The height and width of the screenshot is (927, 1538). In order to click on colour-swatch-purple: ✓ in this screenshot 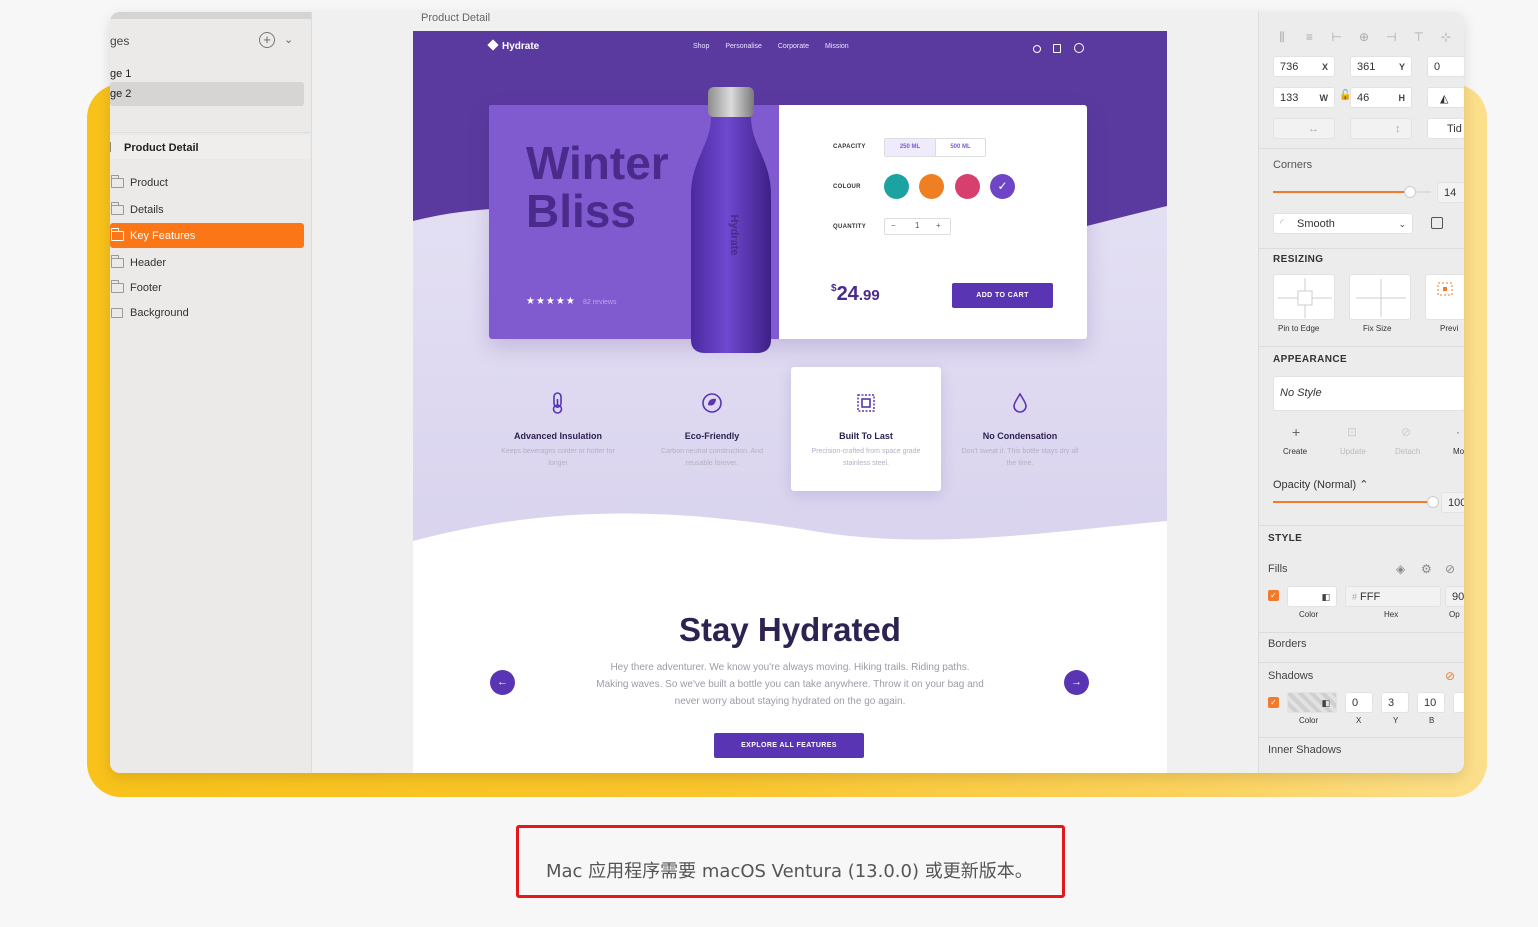, I will do `click(1002, 186)`.